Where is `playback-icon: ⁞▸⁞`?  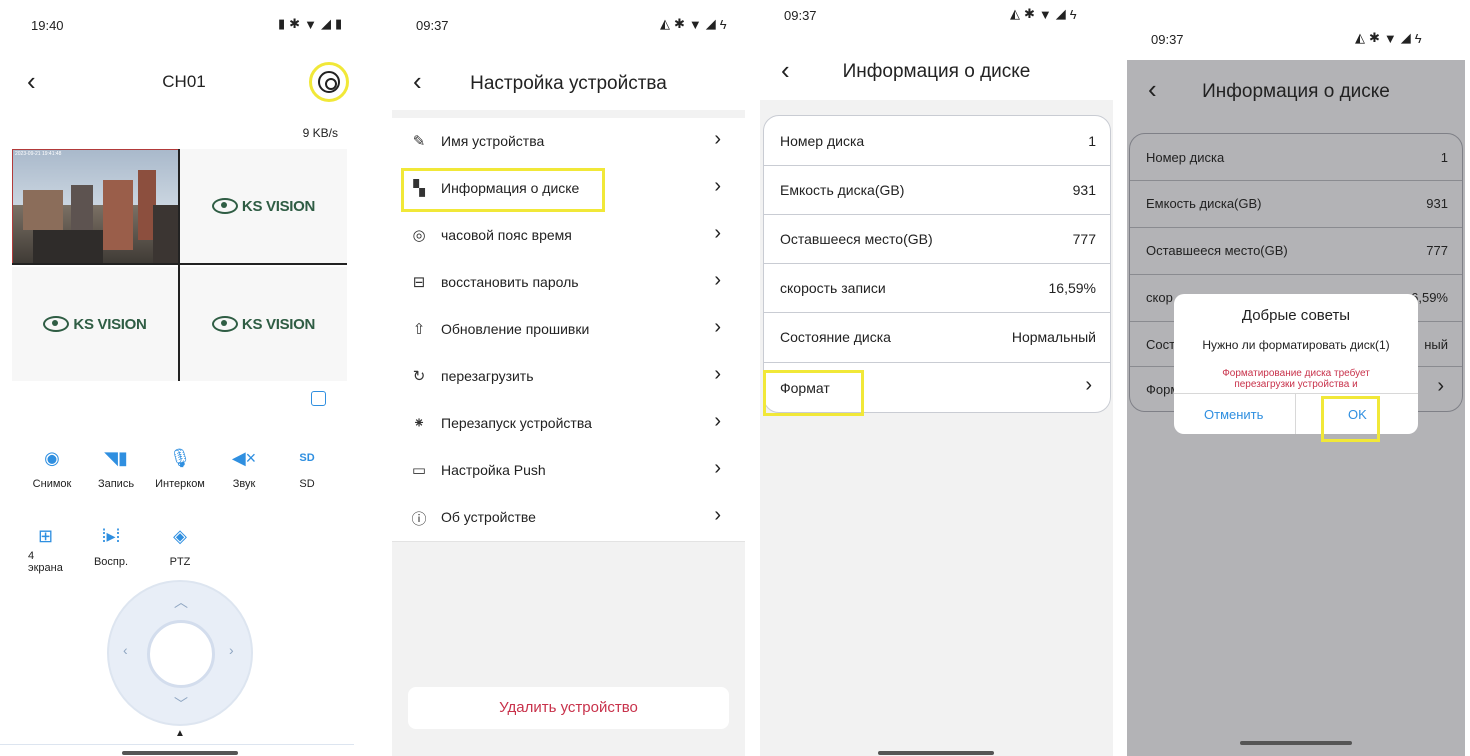 playback-icon: ⁞▸⁞ is located at coordinates (111, 536).